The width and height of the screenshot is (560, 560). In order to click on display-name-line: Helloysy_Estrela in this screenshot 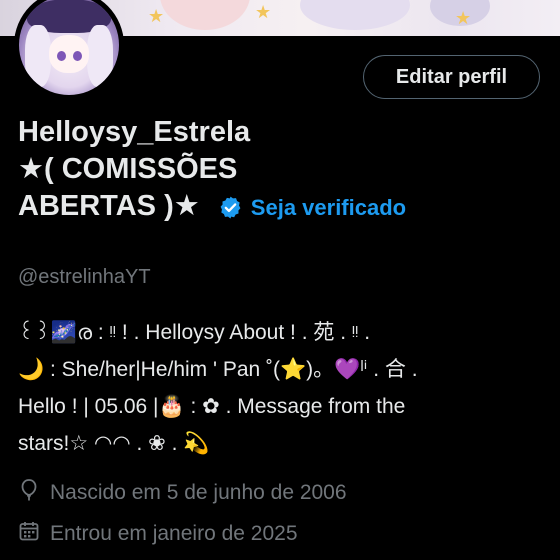, I will do `click(134, 132)`.